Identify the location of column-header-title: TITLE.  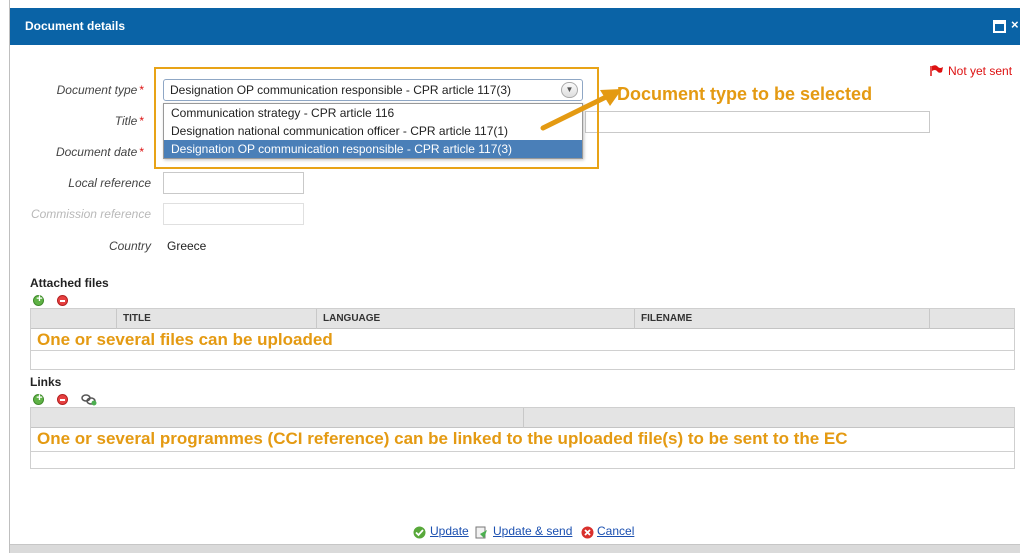
(216, 319).